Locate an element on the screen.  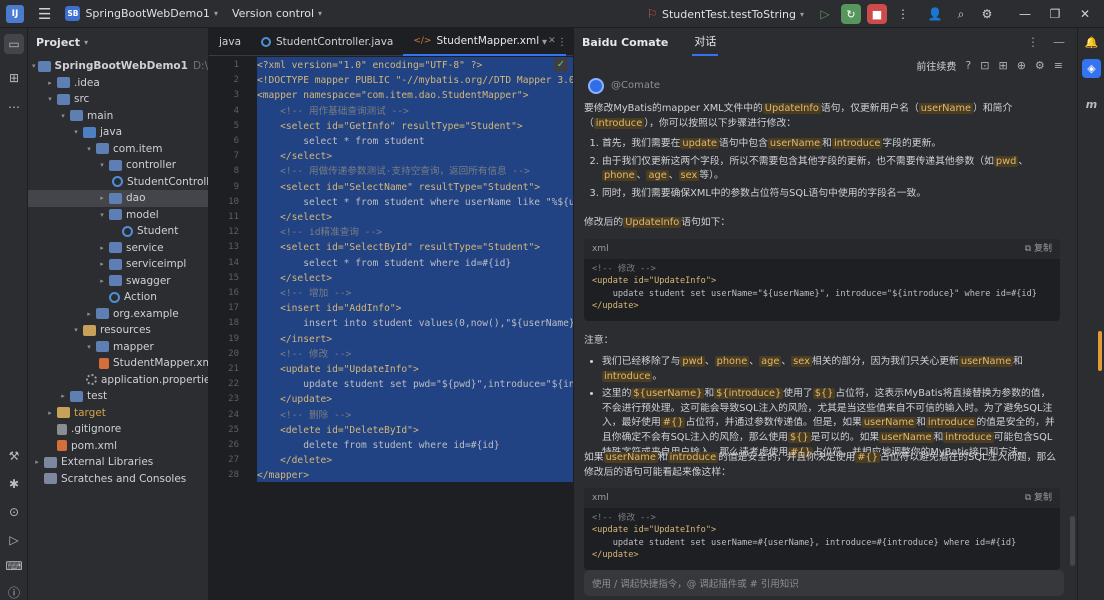
run-icon: ▷ is located at coordinates (14, 540).